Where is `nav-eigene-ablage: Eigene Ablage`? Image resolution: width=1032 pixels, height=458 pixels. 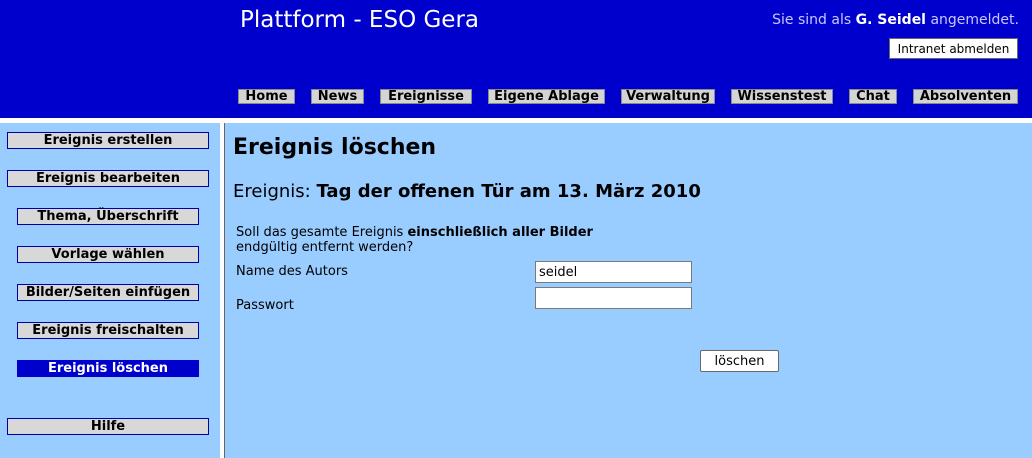 nav-eigene-ablage: Eigene Ablage is located at coordinates (546, 96).